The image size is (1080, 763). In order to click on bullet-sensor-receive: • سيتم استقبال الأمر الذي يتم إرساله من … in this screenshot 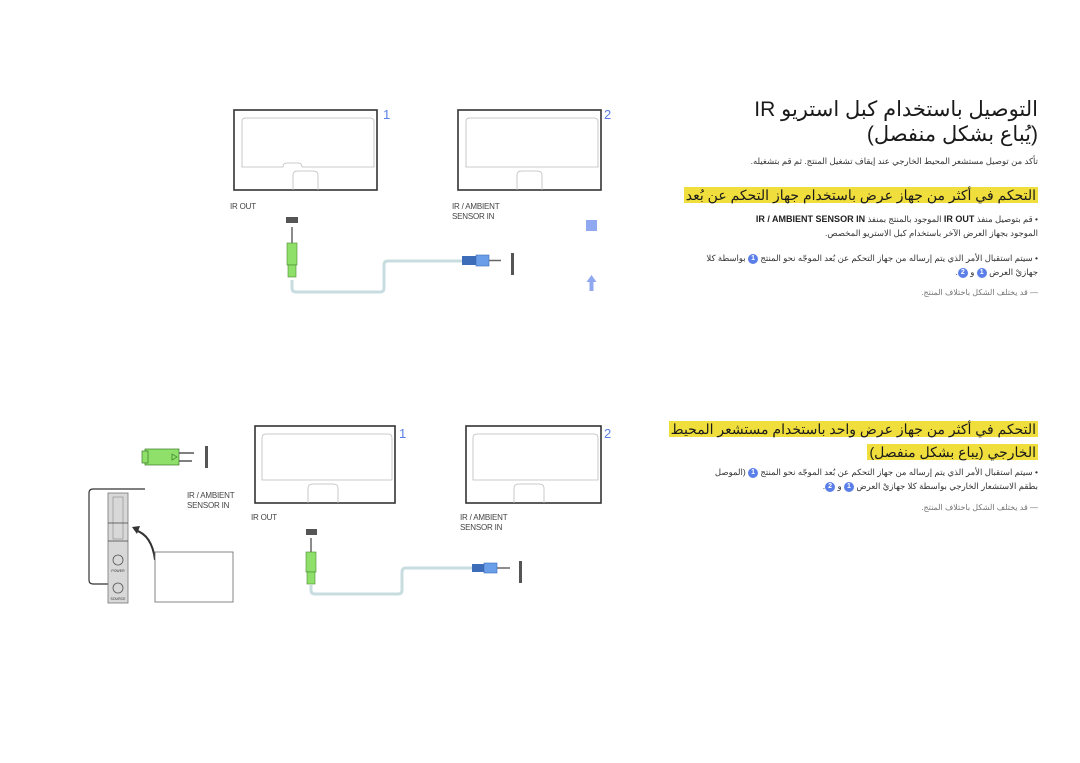, I will do `click(818, 479)`.